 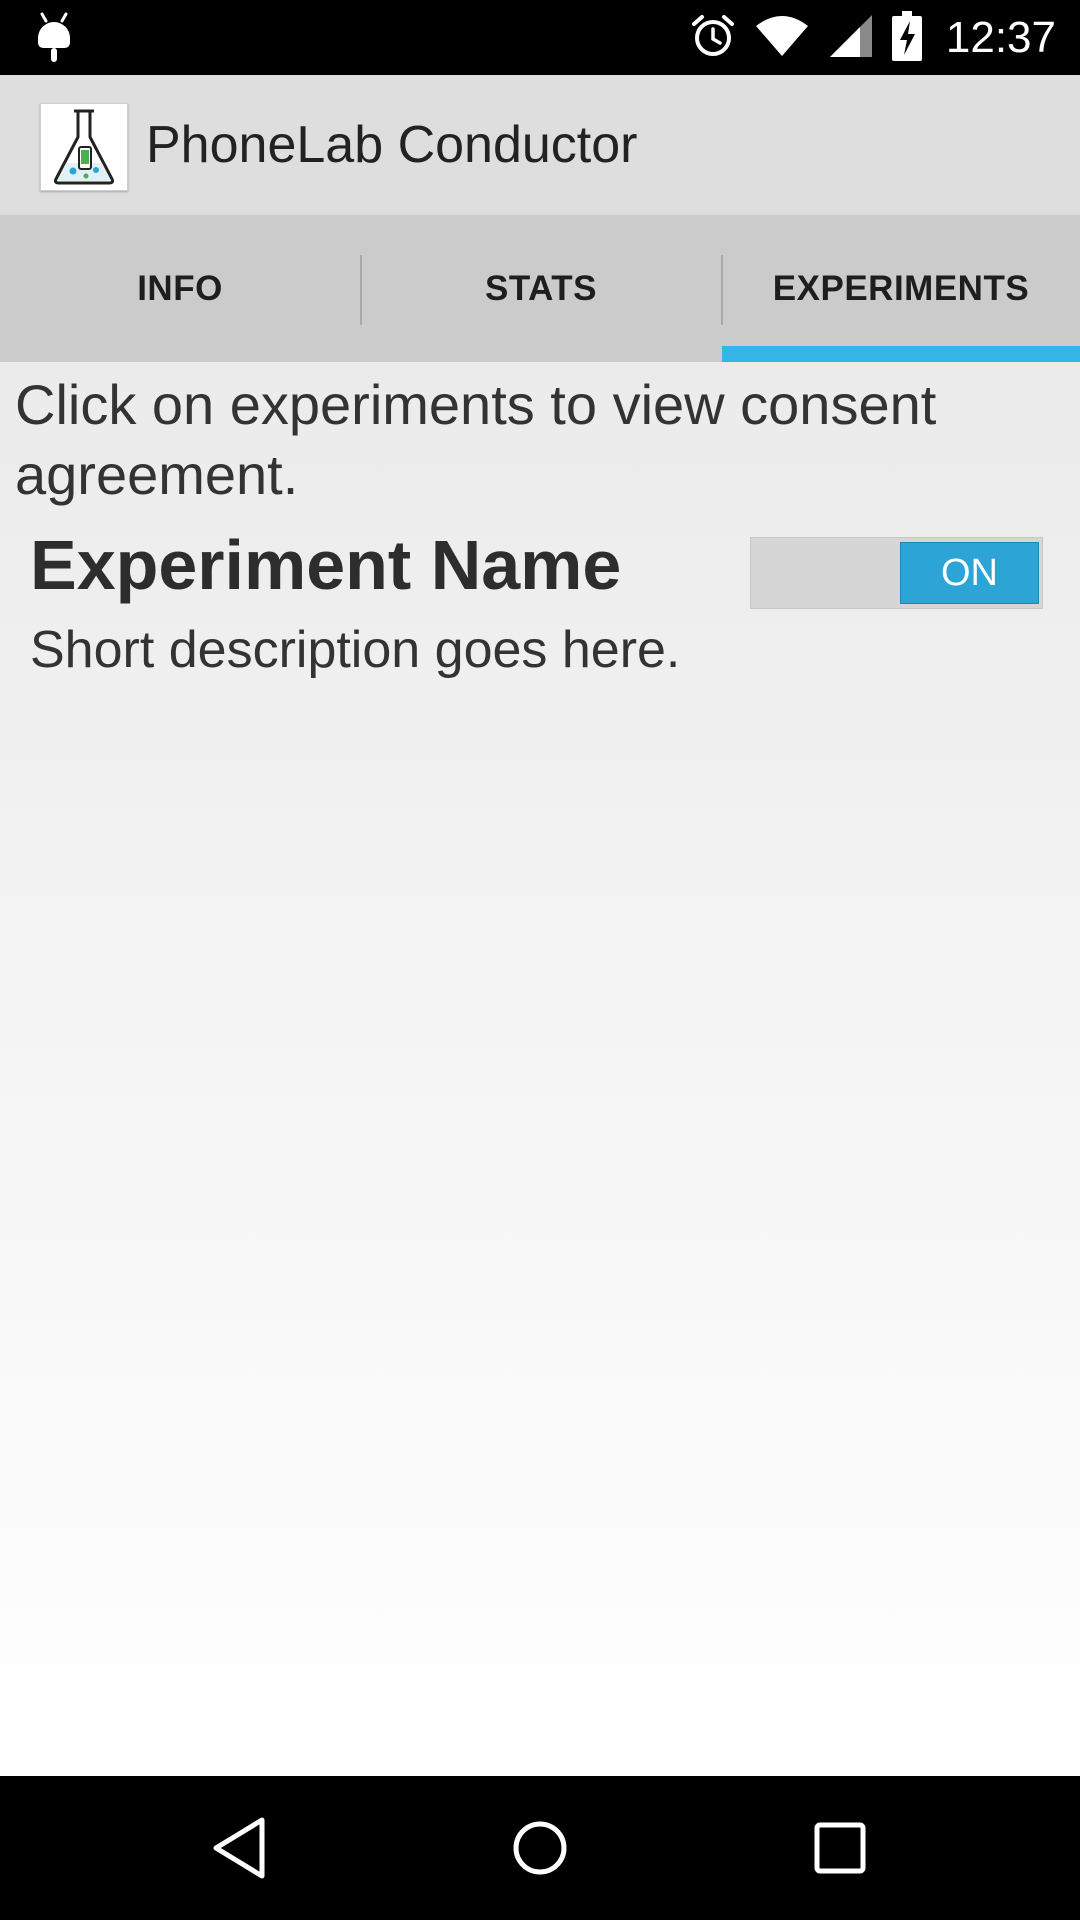 What do you see at coordinates (355, 650) in the screenshot?
I see `experiment-description: Short description goes here.` at bounding box center [355, 650].